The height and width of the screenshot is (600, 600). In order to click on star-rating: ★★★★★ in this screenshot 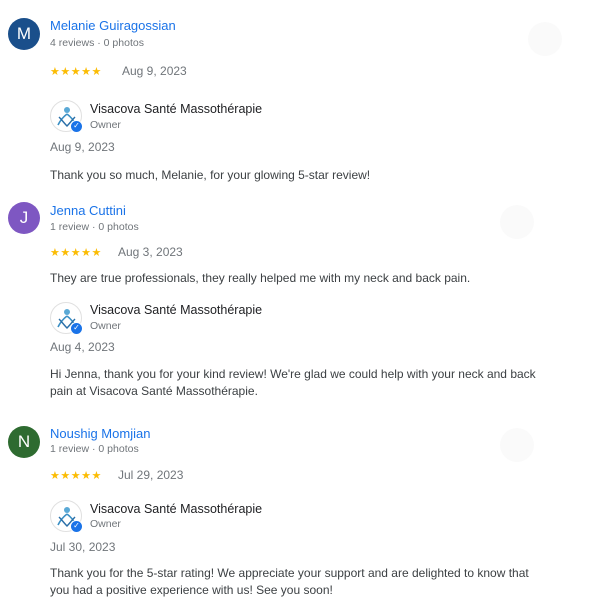, I will do `click(76, 476)`.